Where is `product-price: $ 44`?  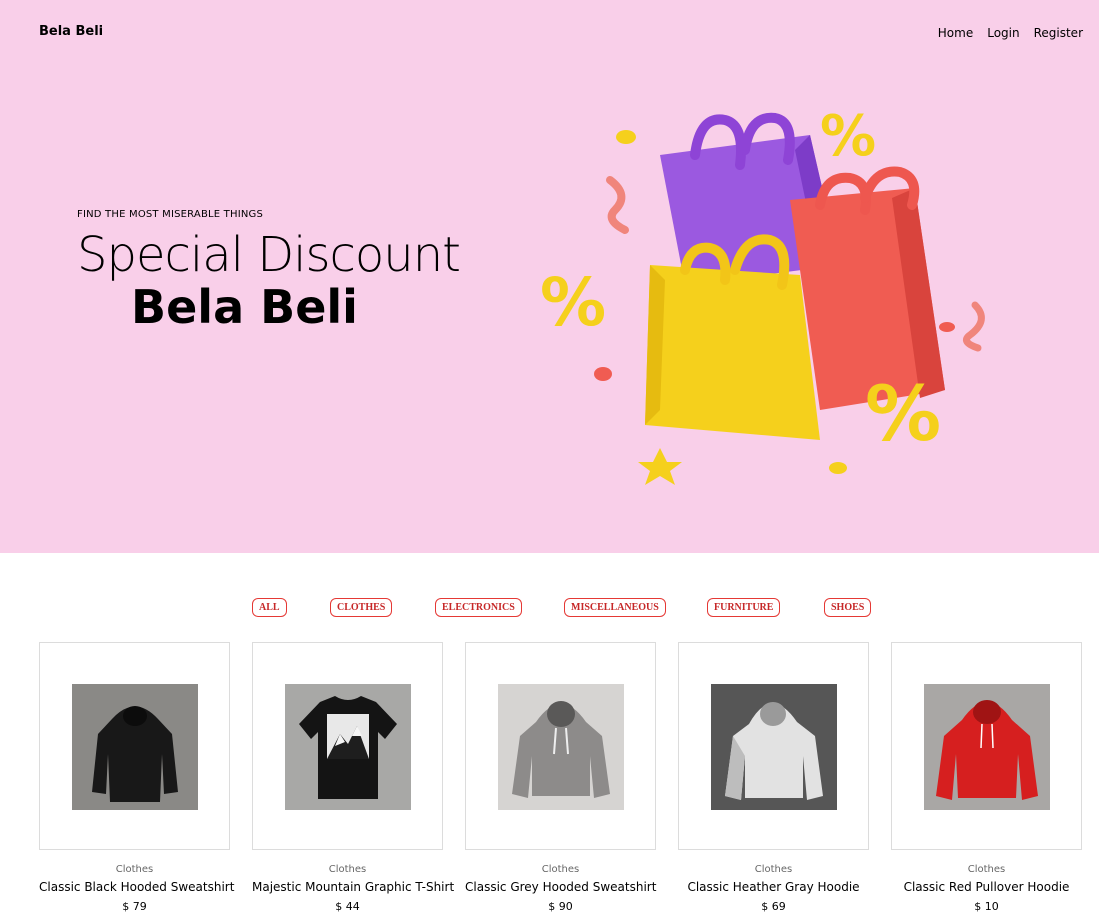 product-price: $ 44 is located at coordinates (347, 906).